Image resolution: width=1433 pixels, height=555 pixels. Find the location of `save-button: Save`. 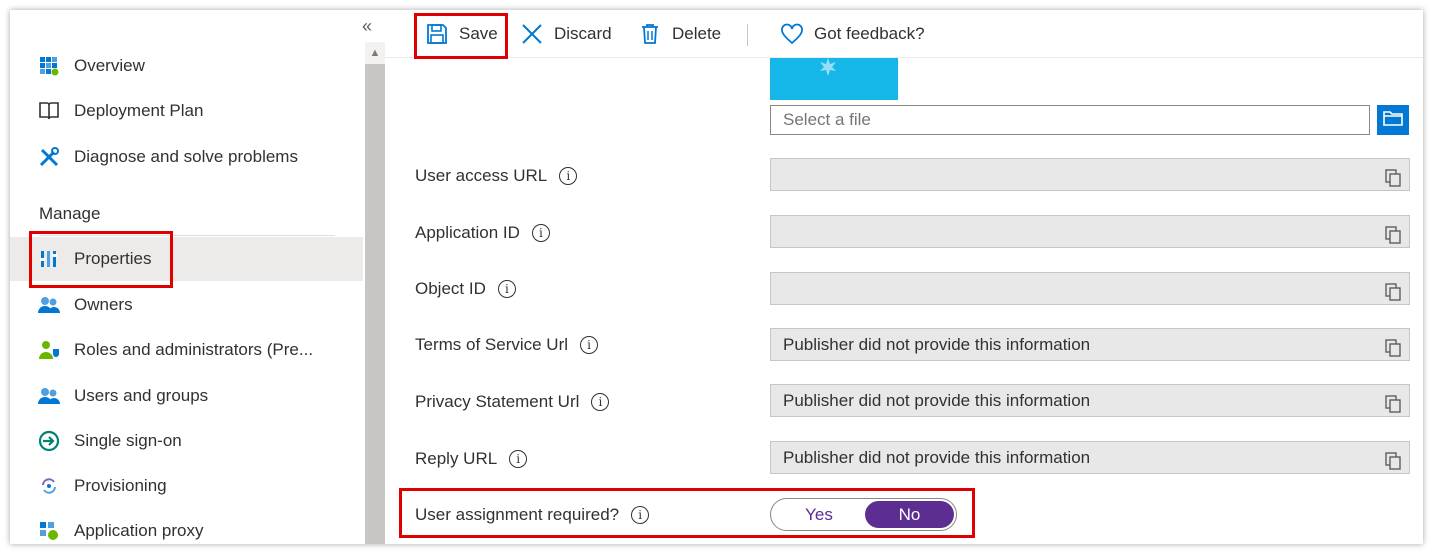

save-button: Save is located at coordinates (461, 34).